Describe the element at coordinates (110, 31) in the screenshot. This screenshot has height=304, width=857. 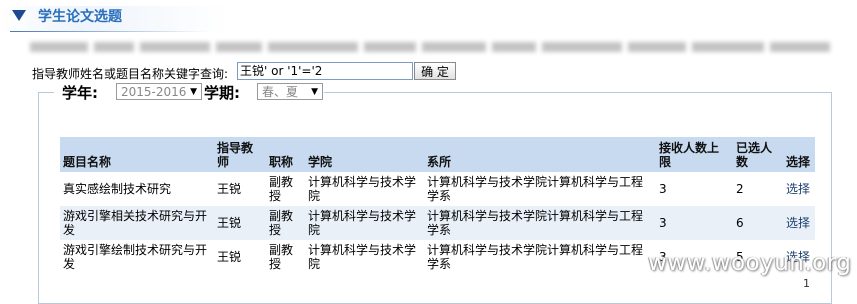
I see `title-underline` at that location.